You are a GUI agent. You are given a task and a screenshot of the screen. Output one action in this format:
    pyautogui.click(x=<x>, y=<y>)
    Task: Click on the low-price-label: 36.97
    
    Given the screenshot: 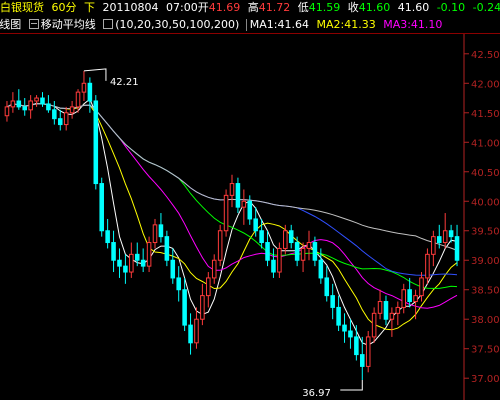 What is the action you would take?
    pyautogui.click(x=316, y=393)
    